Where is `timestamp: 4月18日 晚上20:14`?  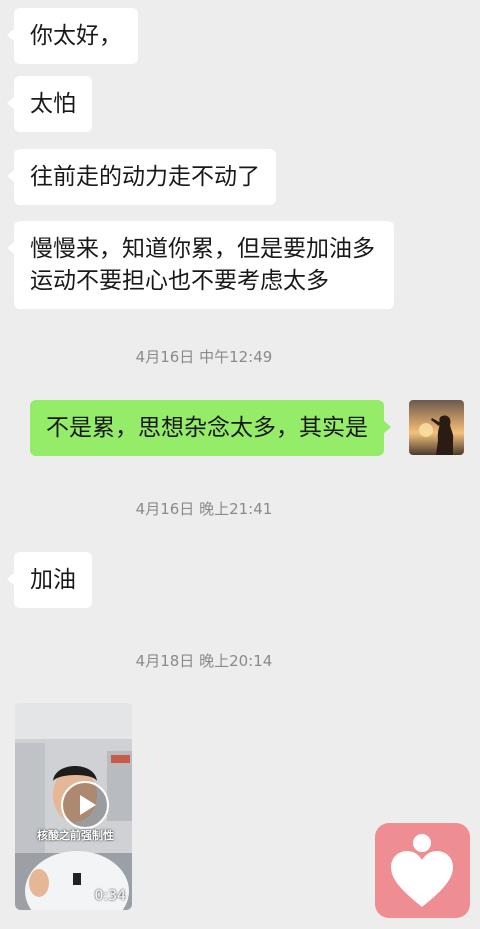
timestamp: 4月18日 晚上20:14 is located at coordinates (204, 661).